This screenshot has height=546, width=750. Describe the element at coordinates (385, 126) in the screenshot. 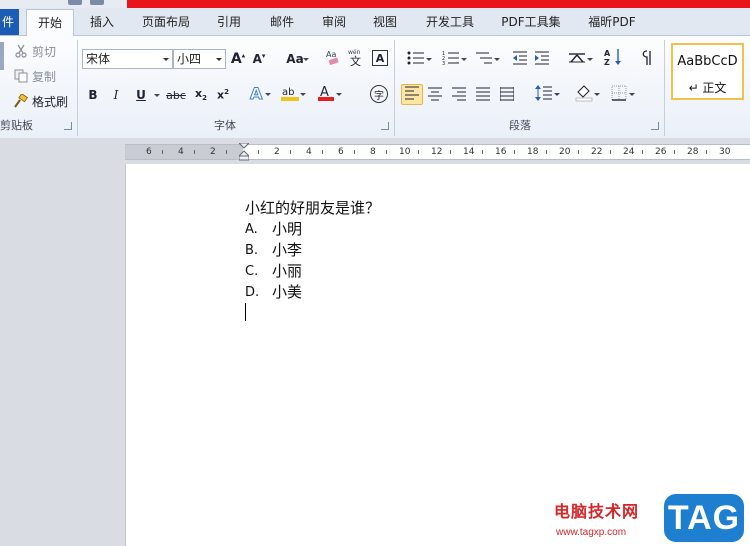

I see `font-launcher-icon` at that location.